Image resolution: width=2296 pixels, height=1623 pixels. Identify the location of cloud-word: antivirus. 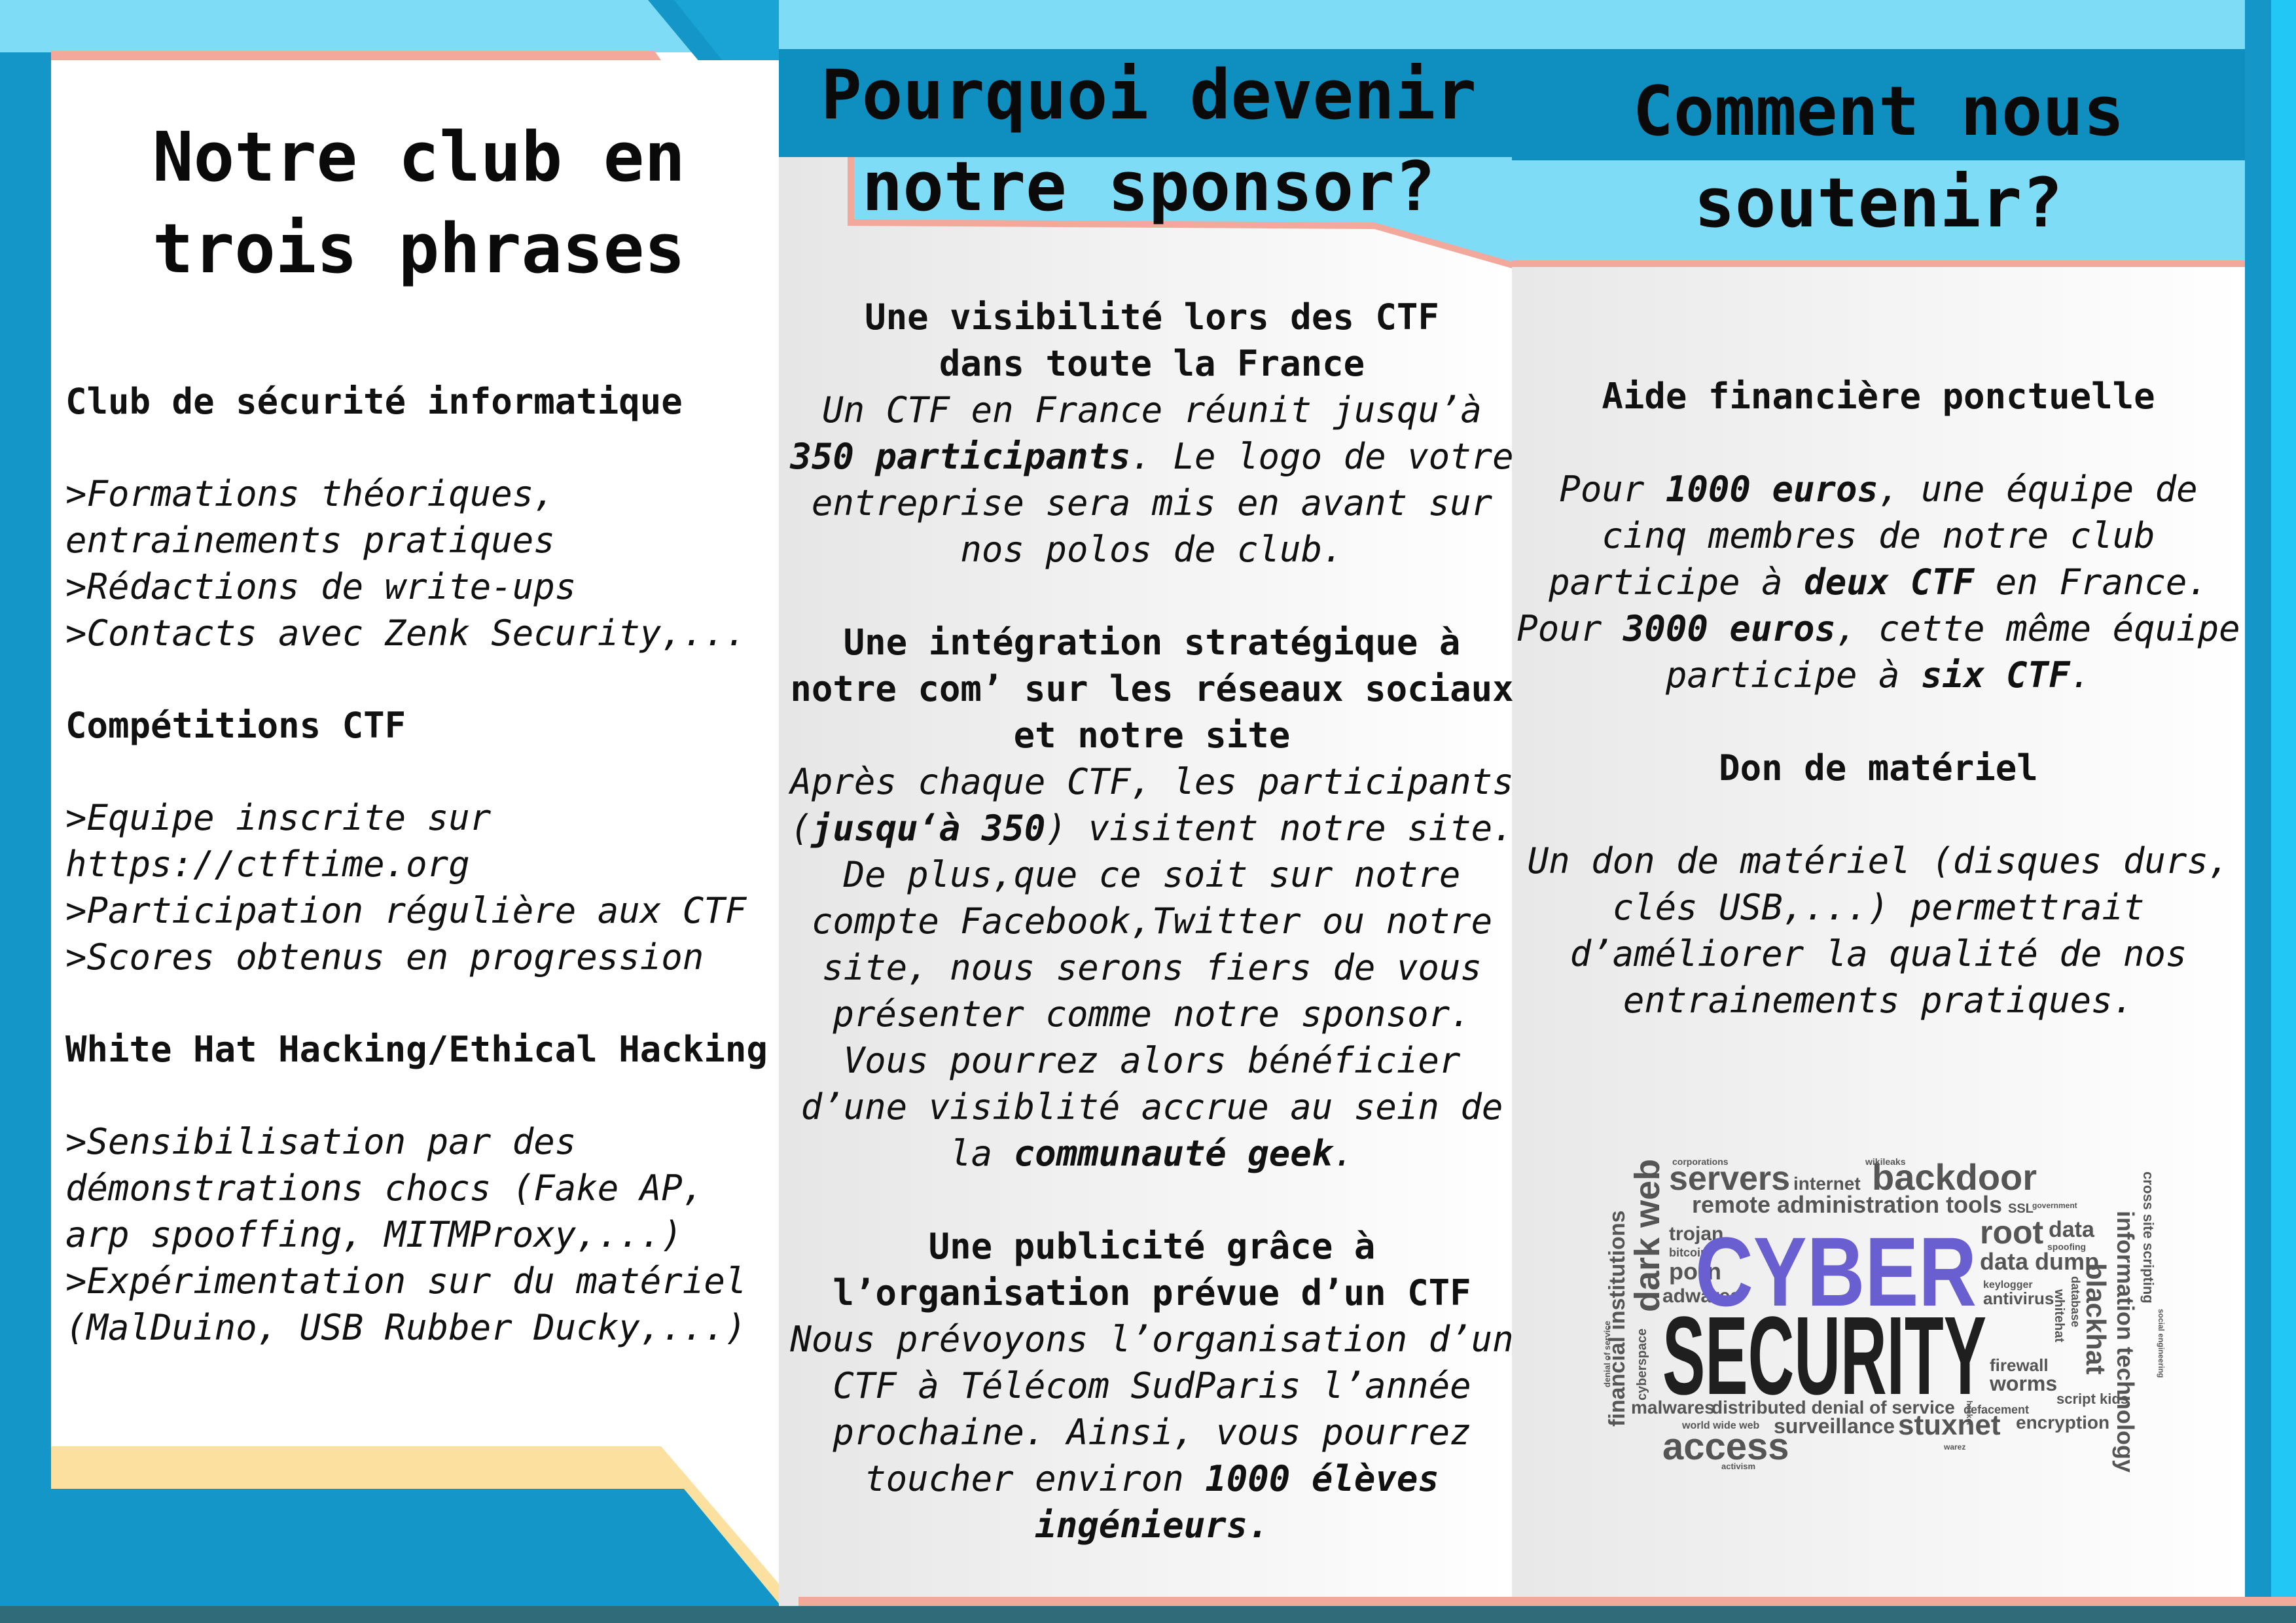
(2018, 1298).